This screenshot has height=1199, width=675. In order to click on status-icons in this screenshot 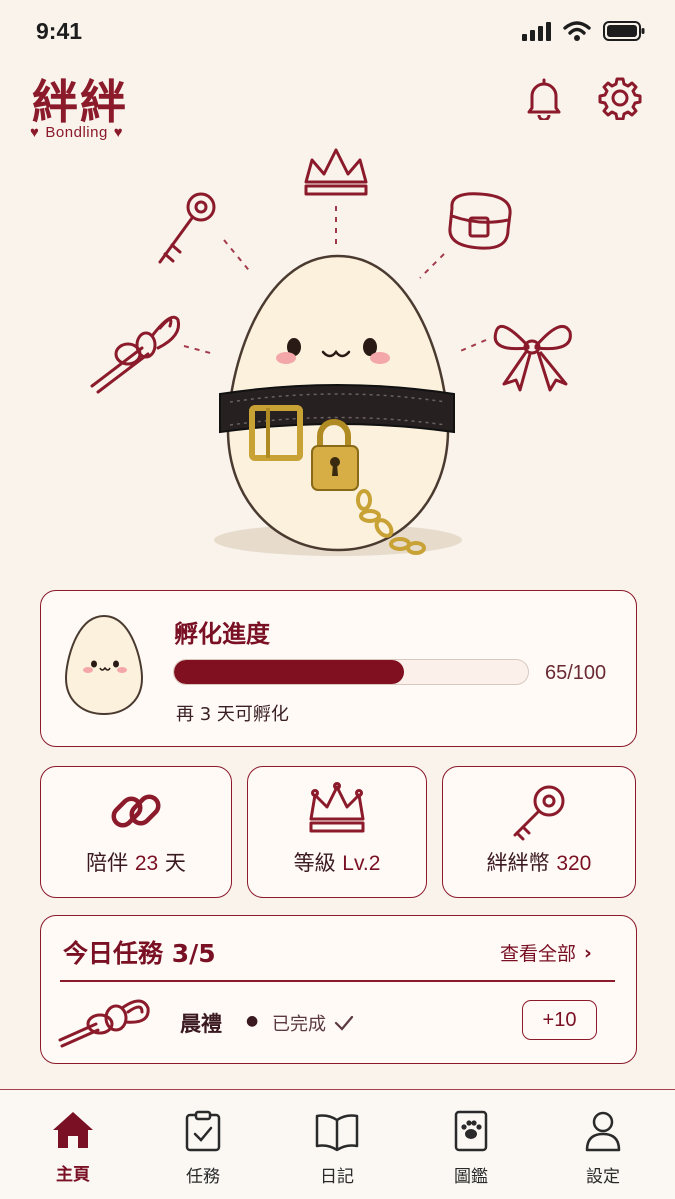, I will do `click(583, 31)`.